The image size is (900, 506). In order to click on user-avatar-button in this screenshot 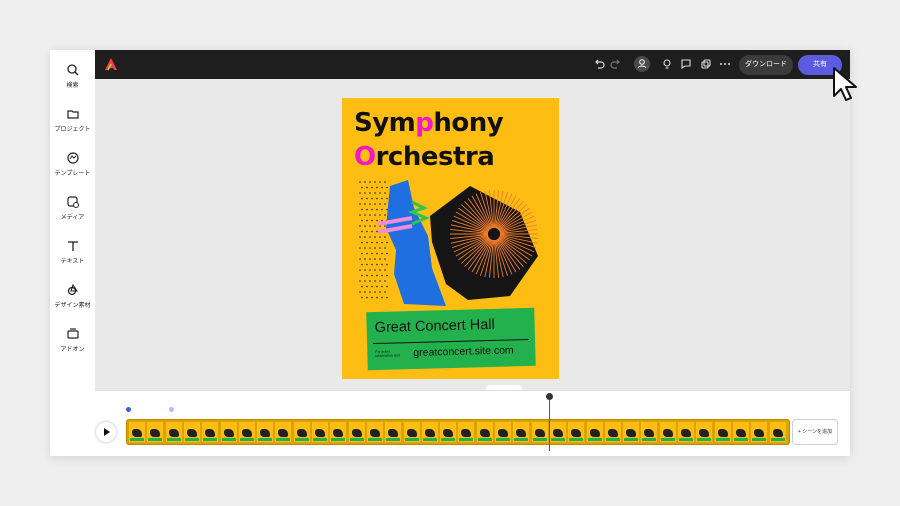, I will do `click(642, 64)`.